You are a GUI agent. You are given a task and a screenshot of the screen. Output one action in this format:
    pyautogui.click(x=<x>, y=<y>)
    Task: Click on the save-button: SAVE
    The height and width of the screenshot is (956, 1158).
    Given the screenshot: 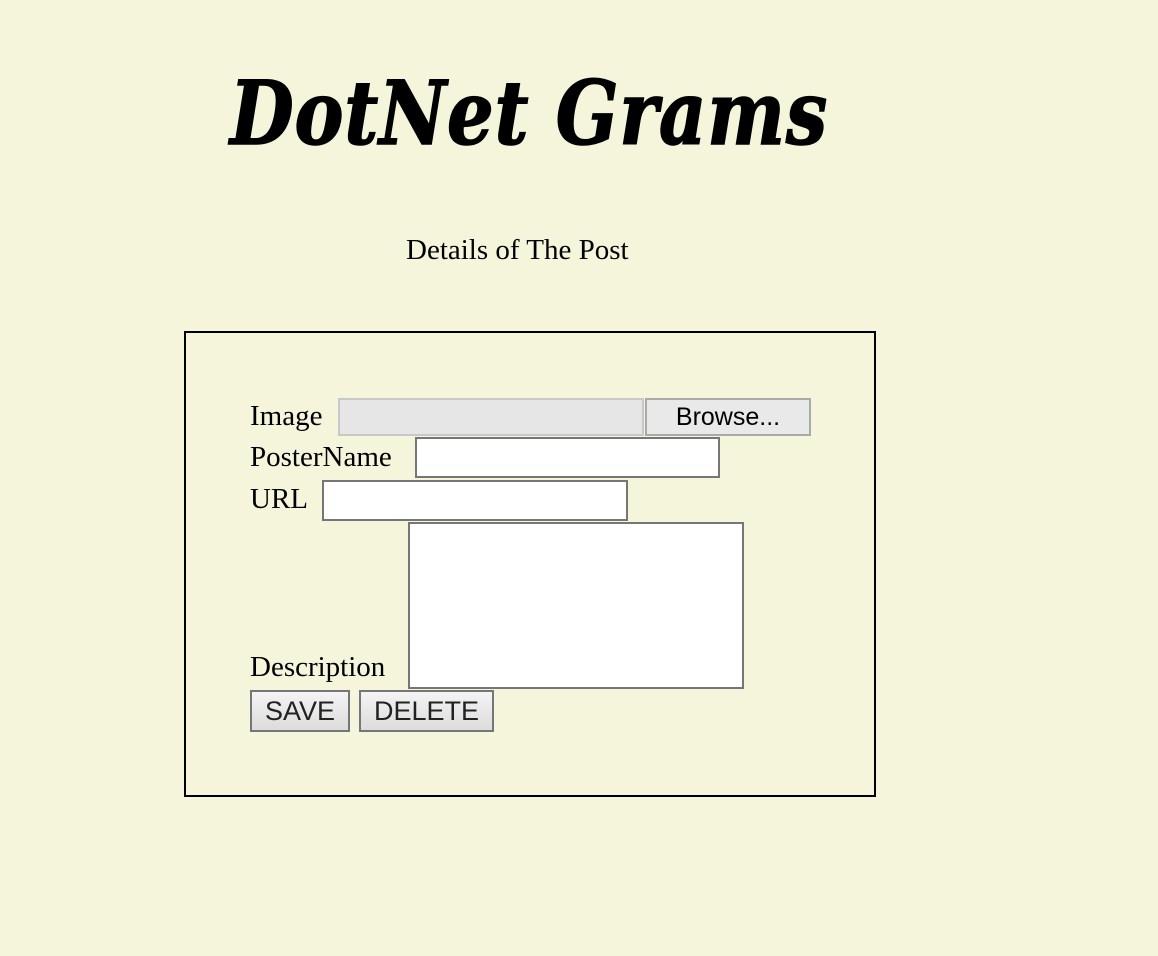 What is the action you would take?
    pyautogui.click(x=300, y=711)
    